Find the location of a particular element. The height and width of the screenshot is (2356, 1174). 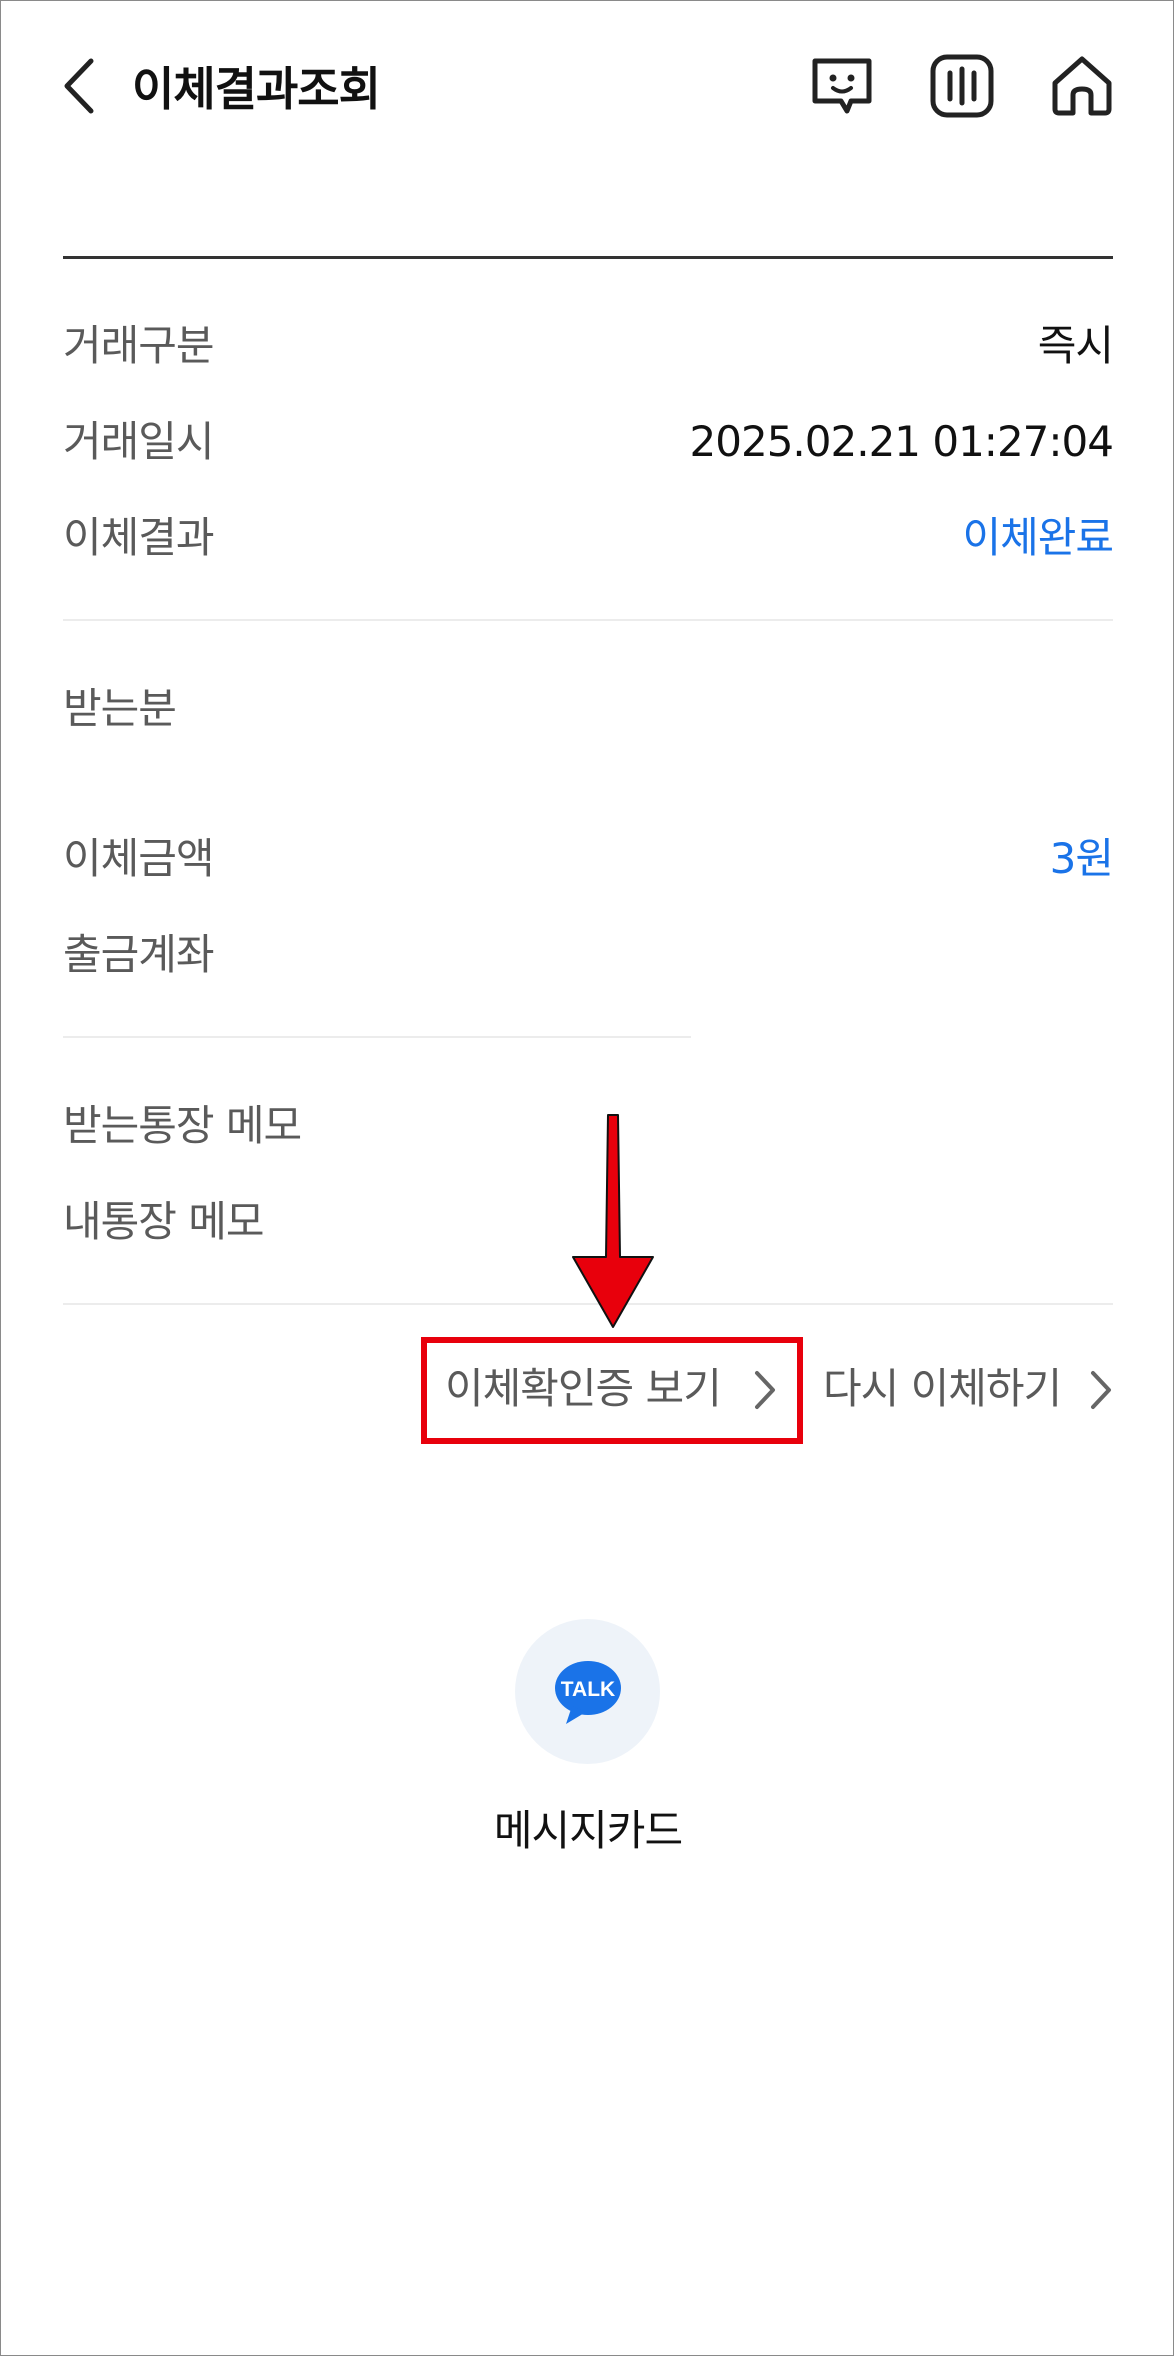

recipient-row: 받는분 is located at coordinates (588, 709).